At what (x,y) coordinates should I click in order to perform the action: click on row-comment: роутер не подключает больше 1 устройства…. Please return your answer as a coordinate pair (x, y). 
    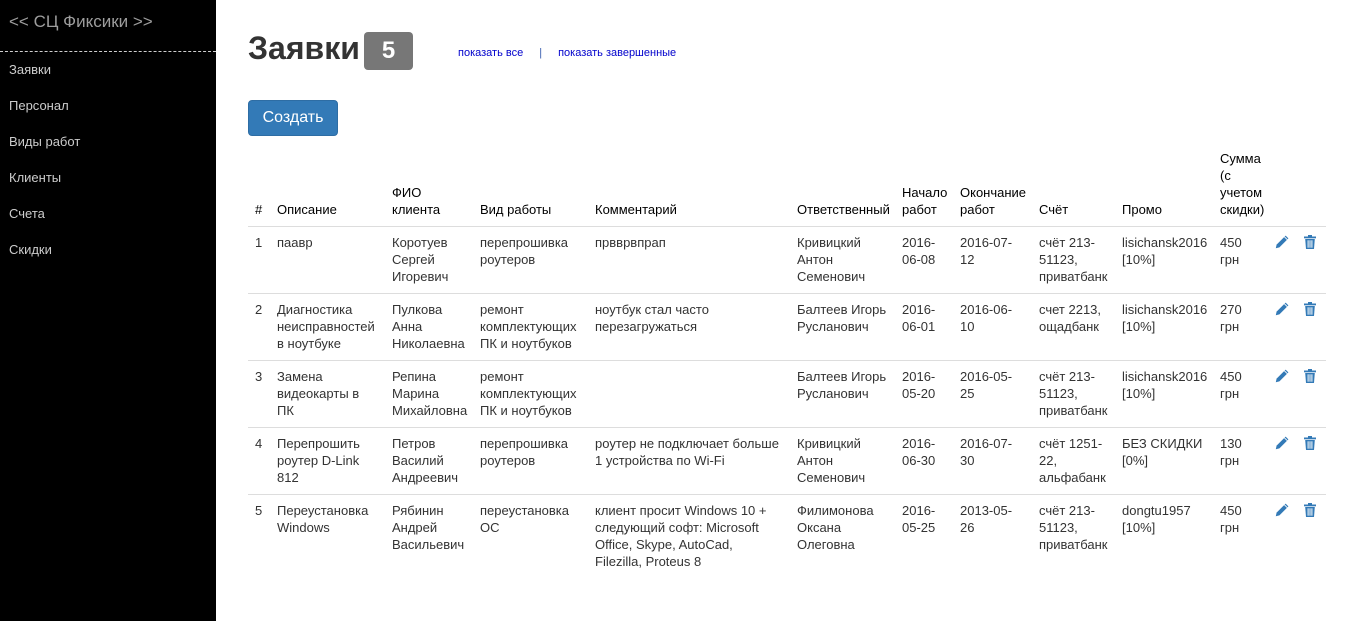
    Looking at the image, I should click on (688, 461).